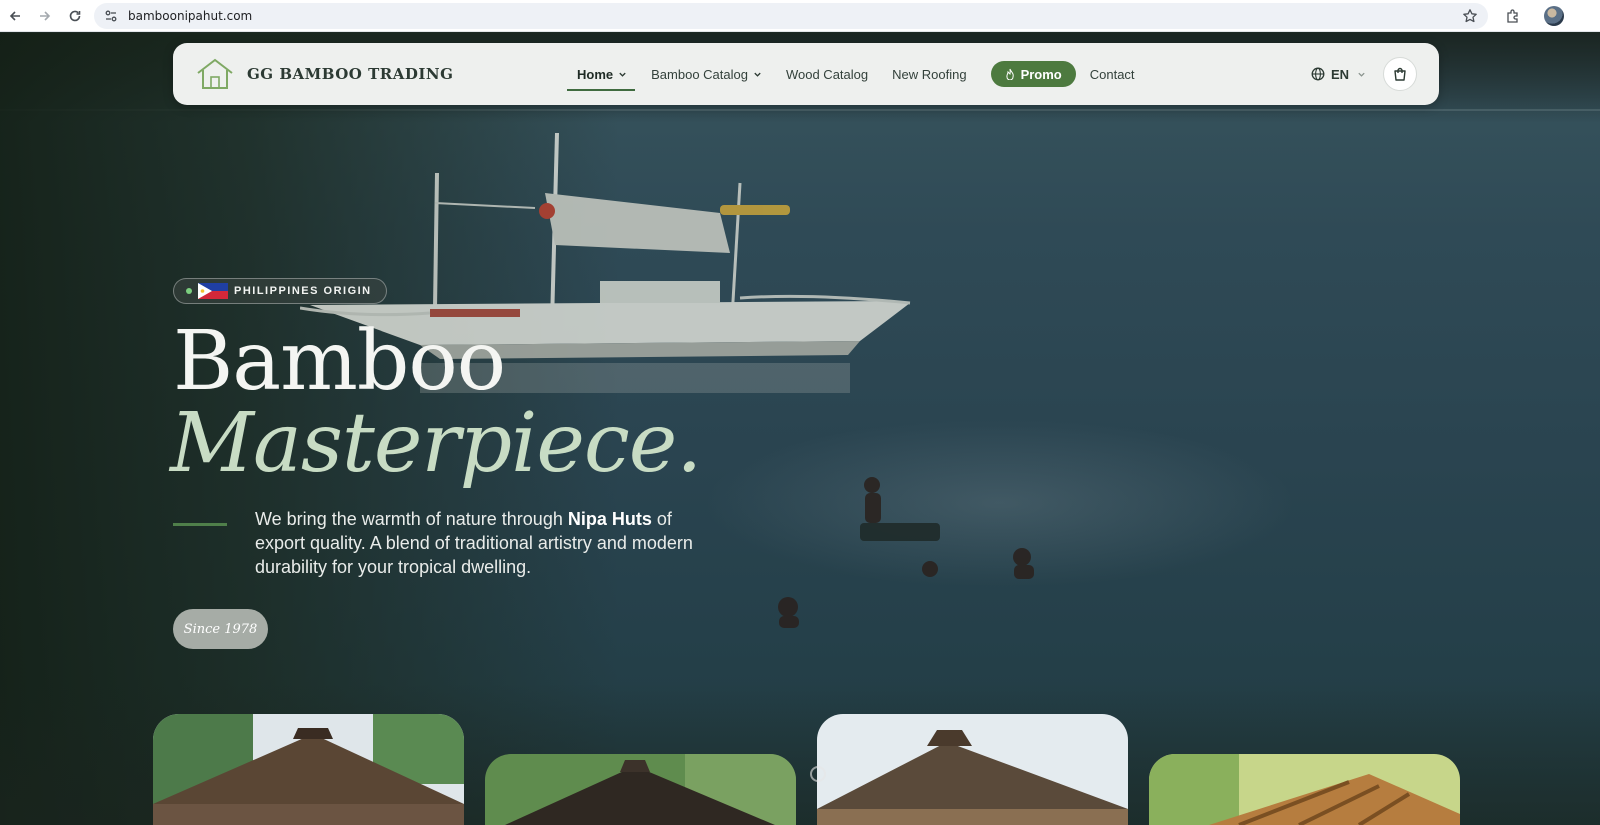 Image resolution: width=1600 pixels, height=825 pixels. I want to click on description-highlight: Nipa Huts, so click(609, 519).